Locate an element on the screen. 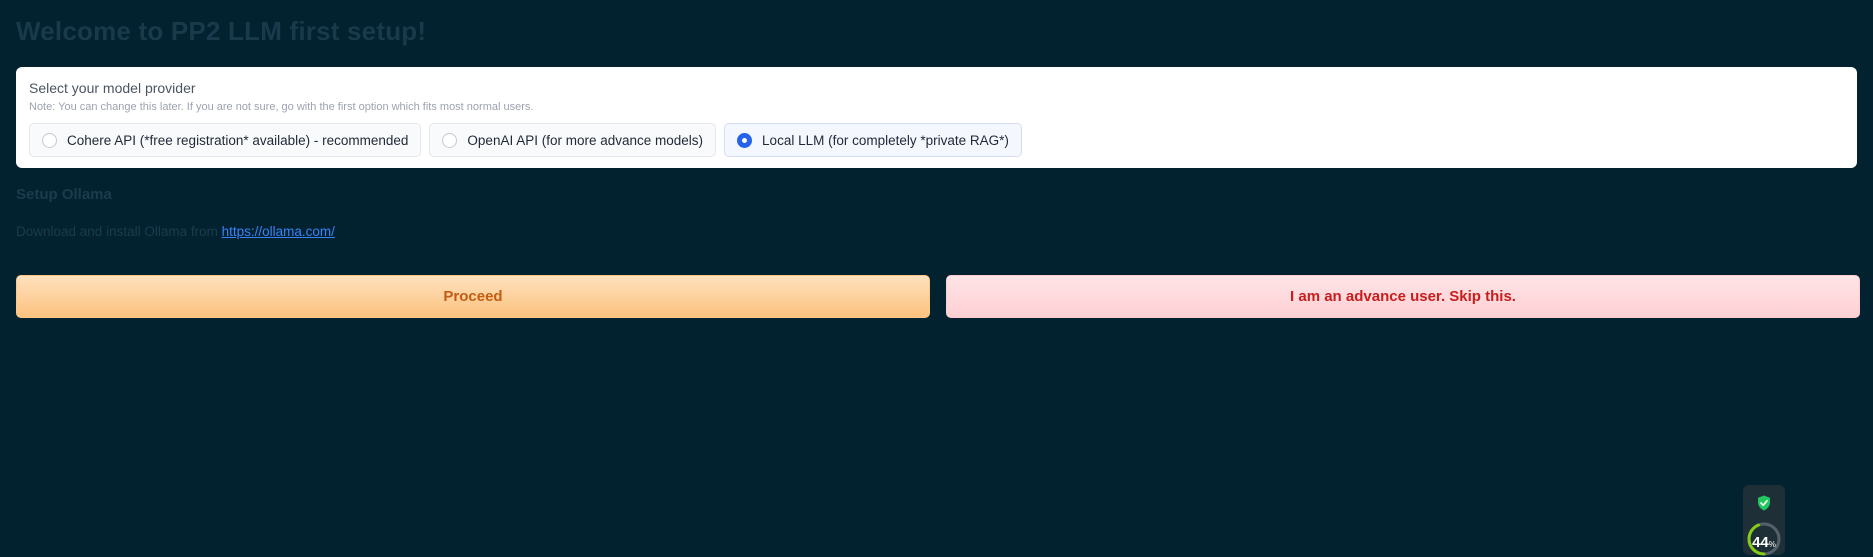  status-widget: 44% is located at coordinates (1764, 520).